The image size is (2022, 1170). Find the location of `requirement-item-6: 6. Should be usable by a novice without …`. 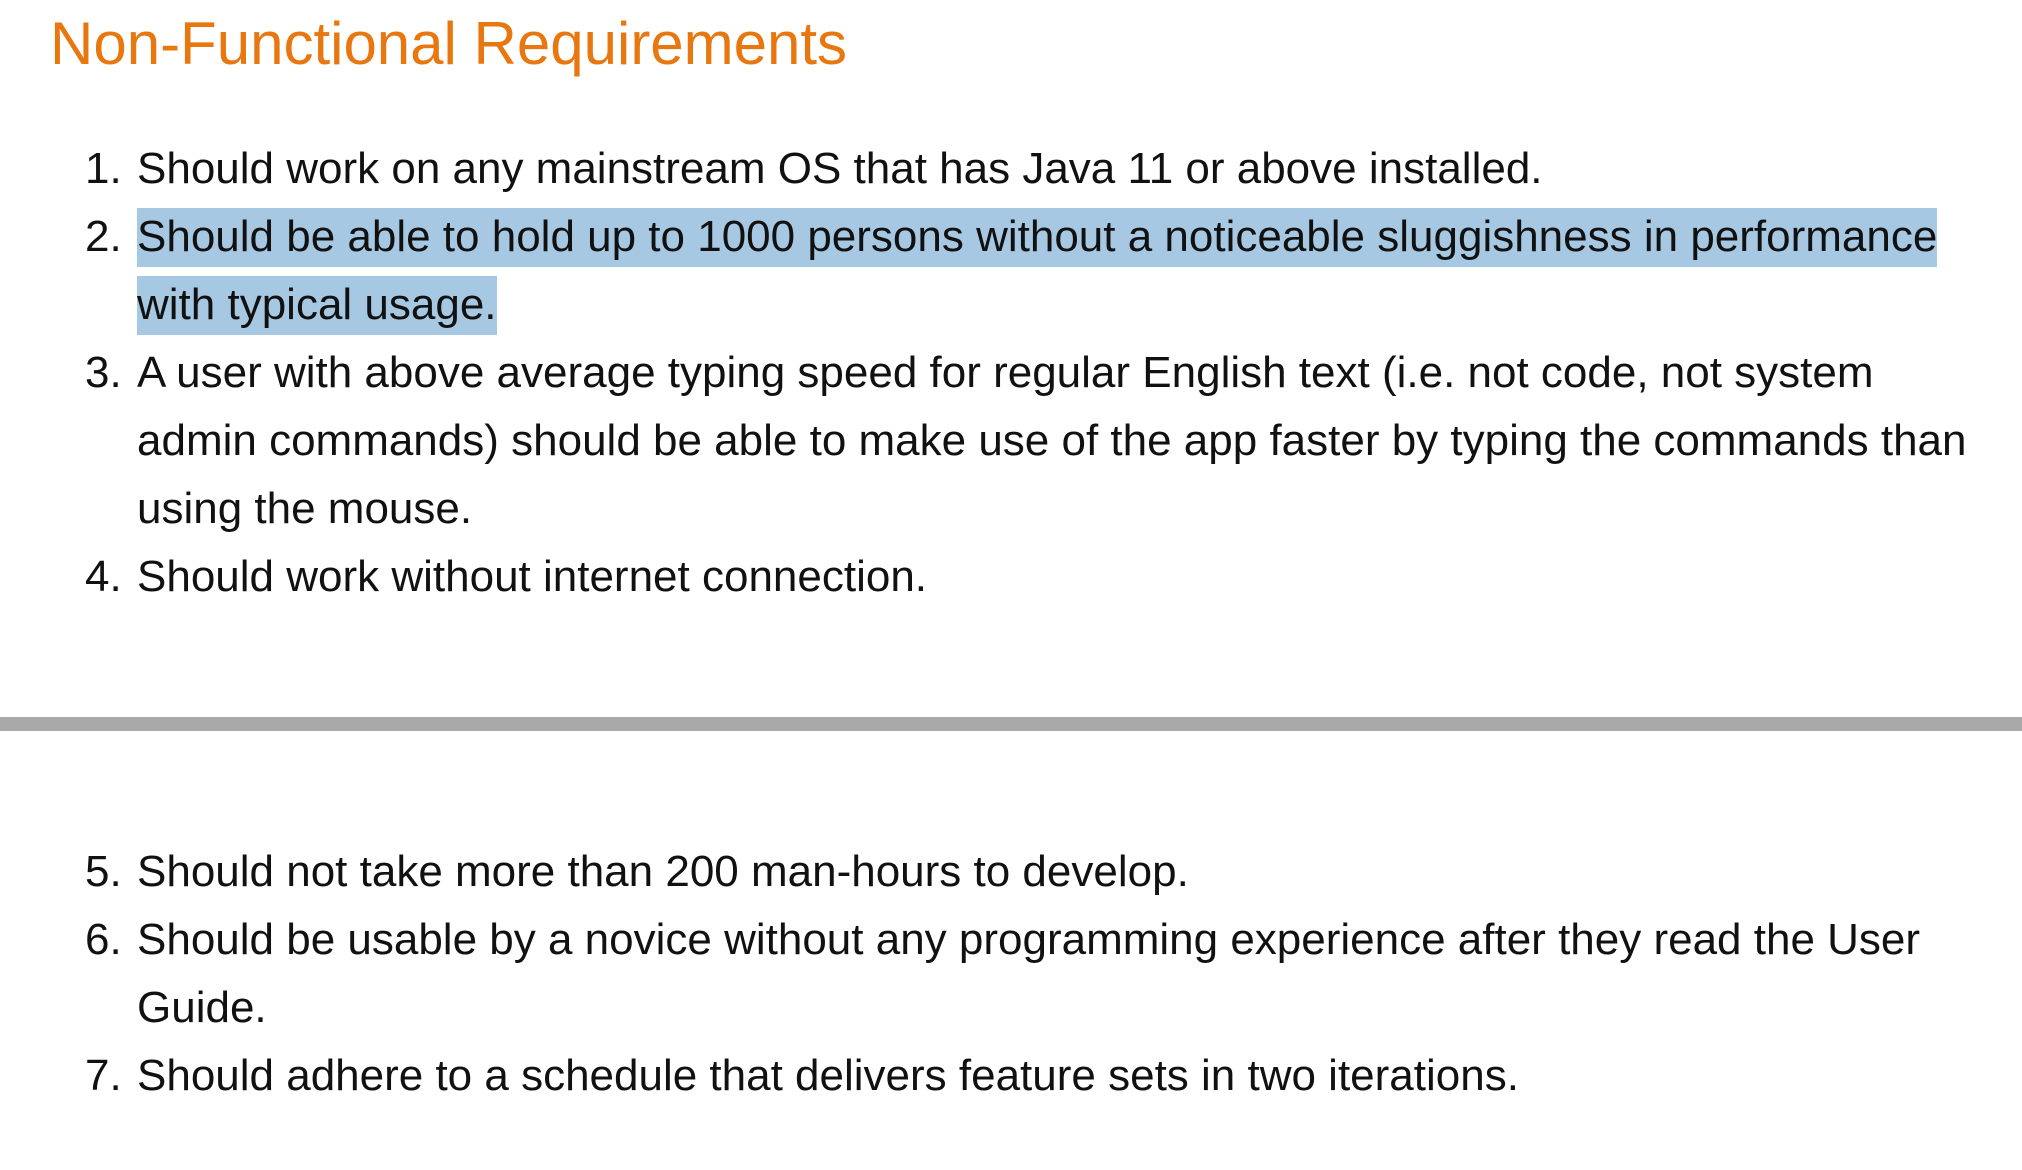

requirement-item-6: 6. Should be usable by a novice without … is located at coordinates (1011, 974).